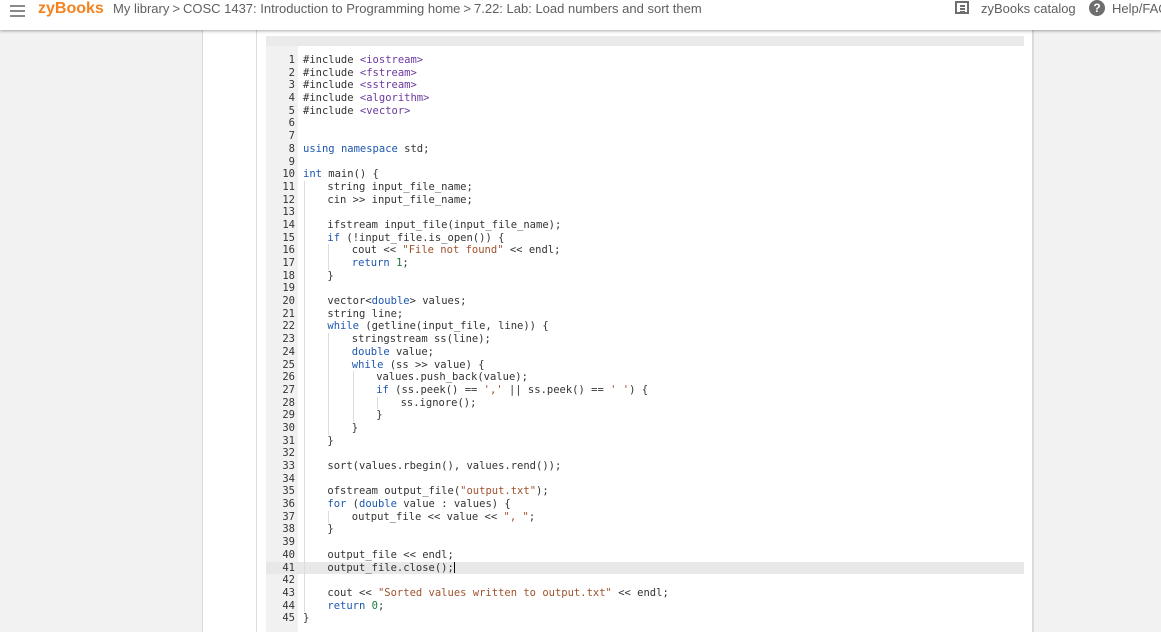  What do you see at coordinates (645, 225) in the screenshot?
I see `code-line: 14 ifstream input_file(input_file_name);` at bounding box center [645, 225].